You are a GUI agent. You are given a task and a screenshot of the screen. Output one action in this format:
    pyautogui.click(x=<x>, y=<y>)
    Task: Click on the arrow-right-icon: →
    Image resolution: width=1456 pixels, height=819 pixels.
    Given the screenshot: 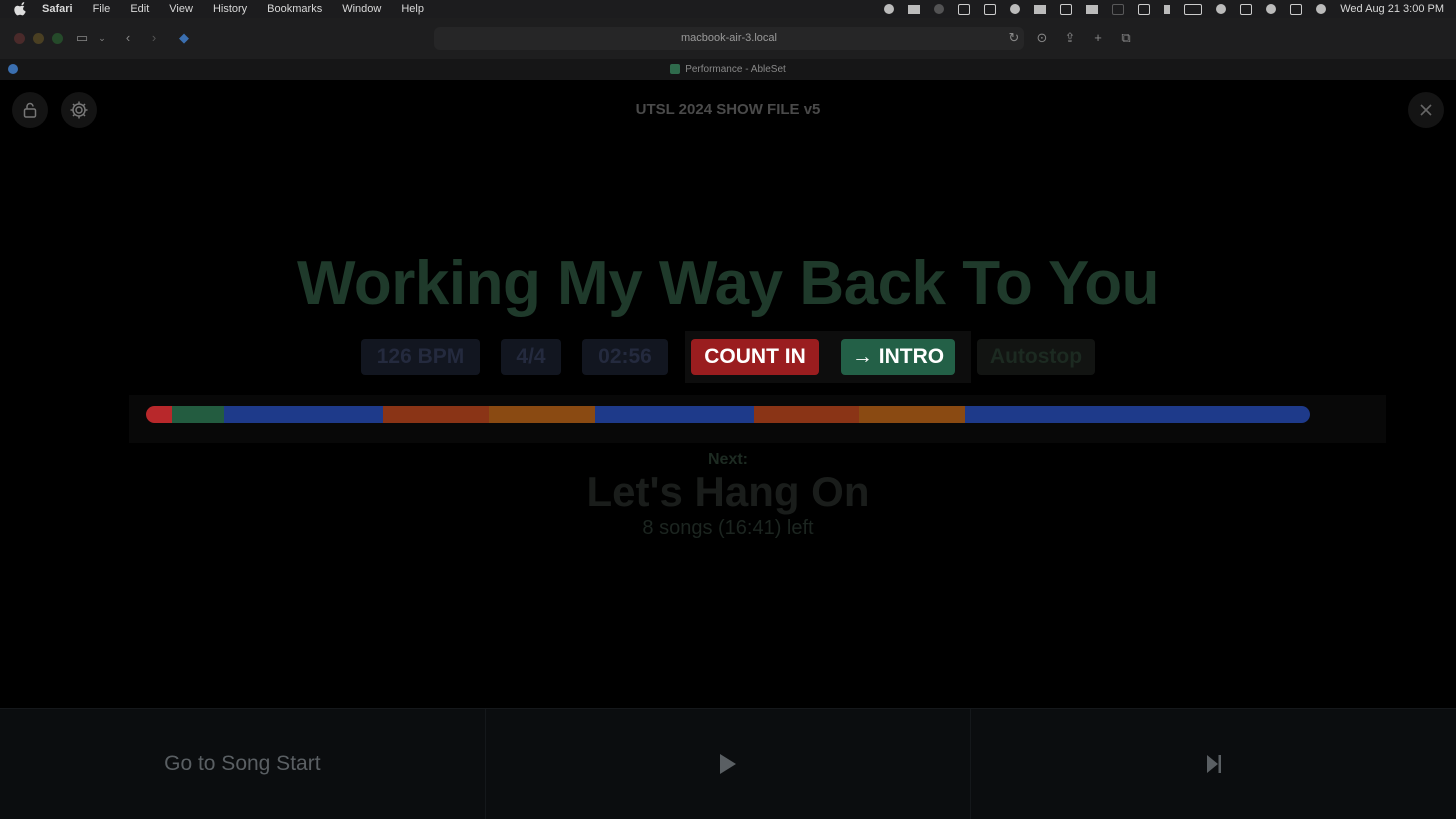 What is the action you would take?
    pyautogui.click(x=862, y=356)
    